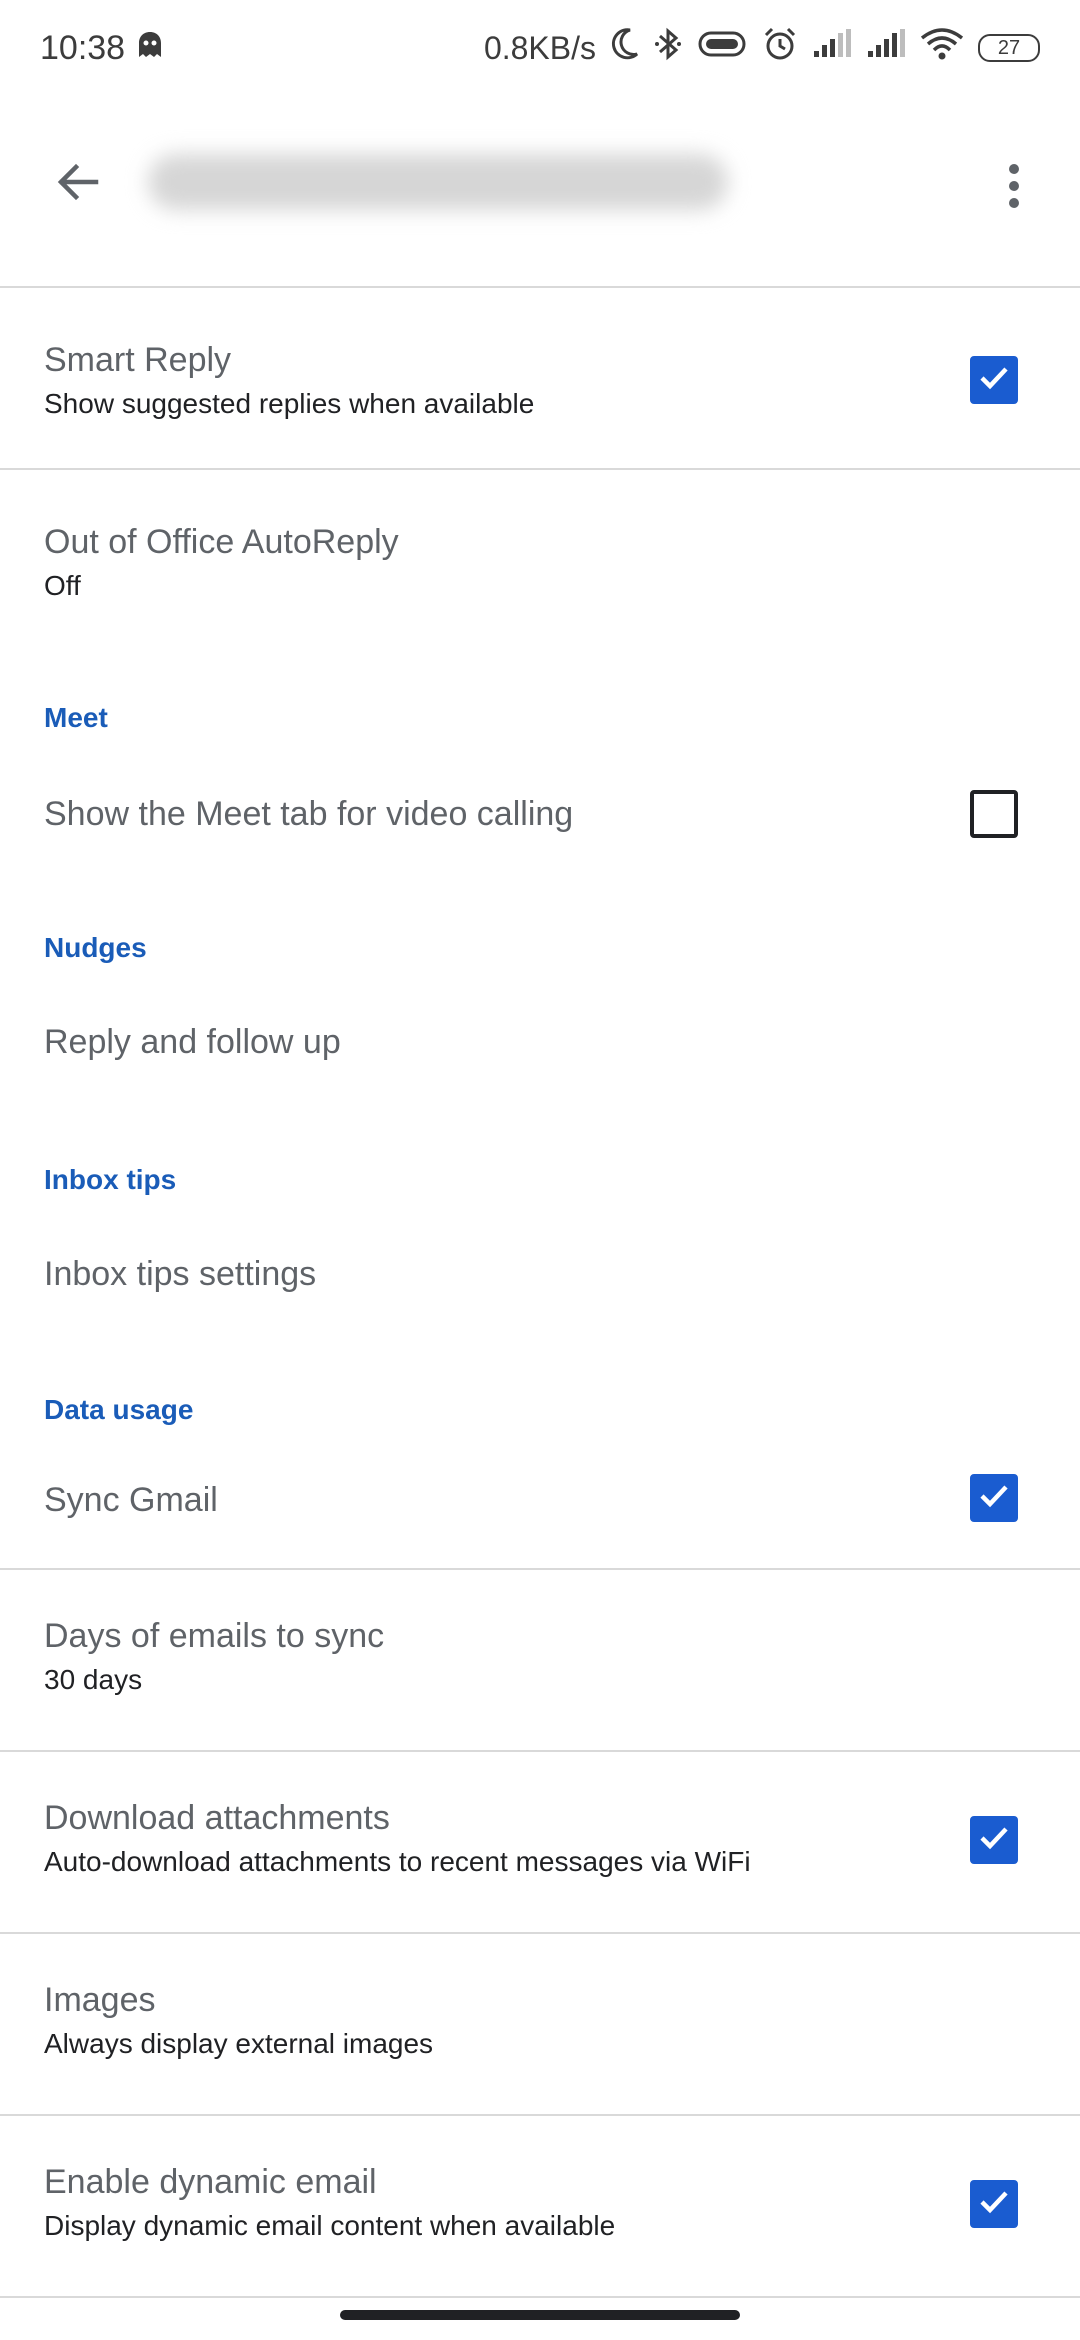 Image resolution: width=1080 pixels, height=2340 pixels. I want to click on inbox-tips-section-header: Inbox tips, so click(540, 1165).